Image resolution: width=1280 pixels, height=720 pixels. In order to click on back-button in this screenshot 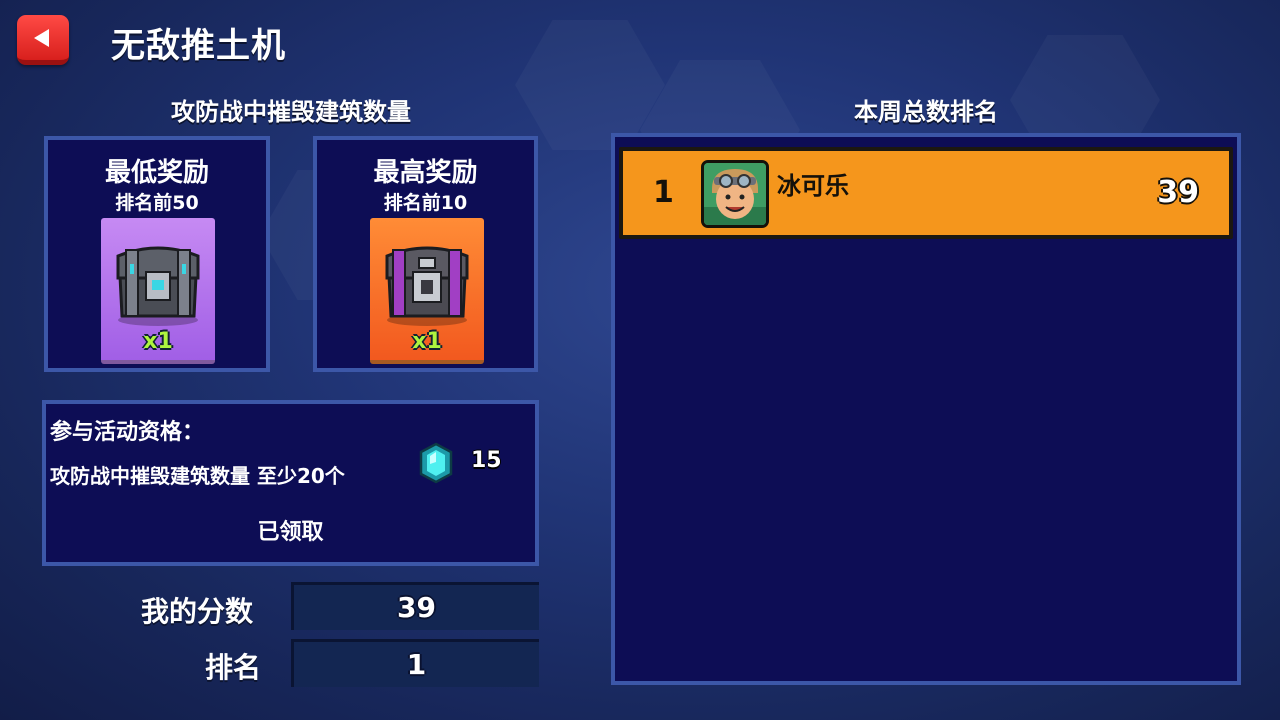, I will do `click(43, 40)`.